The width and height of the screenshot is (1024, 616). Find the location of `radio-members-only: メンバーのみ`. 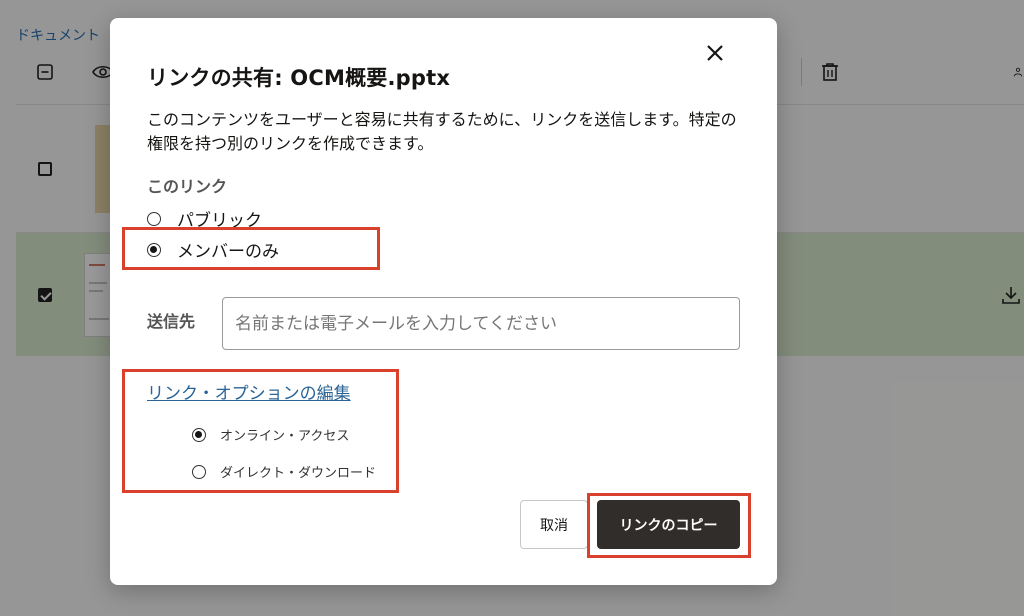

radio-members-only: メンバーのみ is located at coordinates (213, 249).